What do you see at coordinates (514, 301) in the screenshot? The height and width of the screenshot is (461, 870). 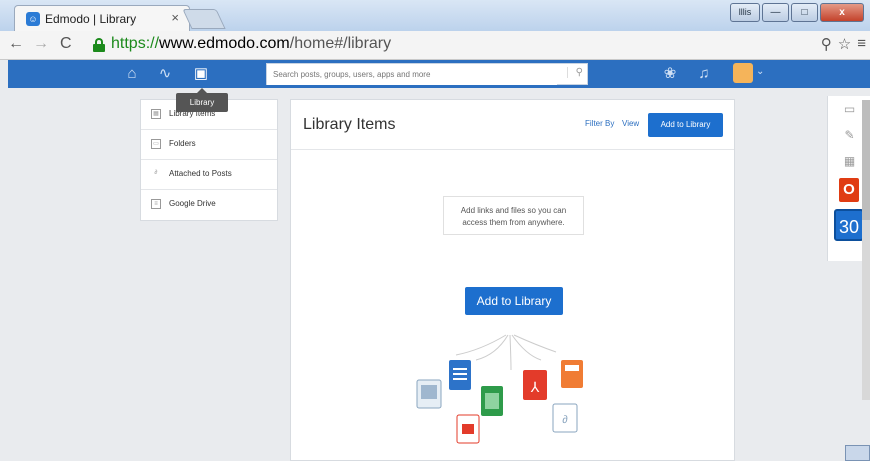 I see `add-to-library-large-button: Add to Library` at bounding box center [514, 301].